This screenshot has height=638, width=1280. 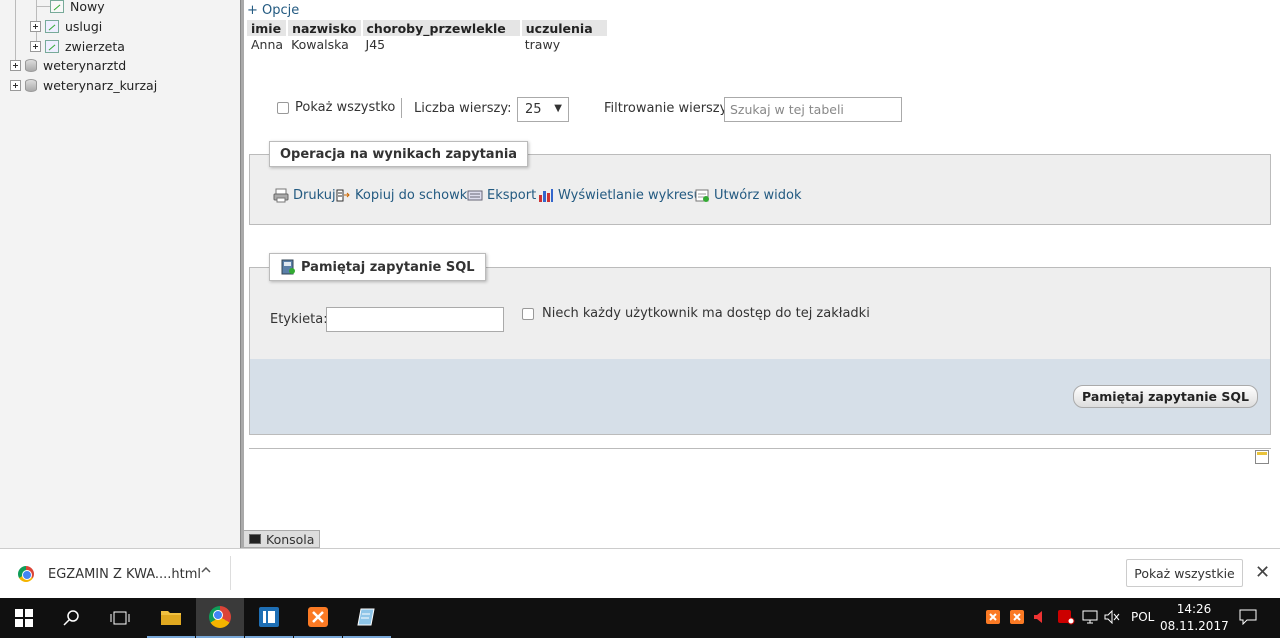 I want to click on search-button, so click(x=72, y=618).